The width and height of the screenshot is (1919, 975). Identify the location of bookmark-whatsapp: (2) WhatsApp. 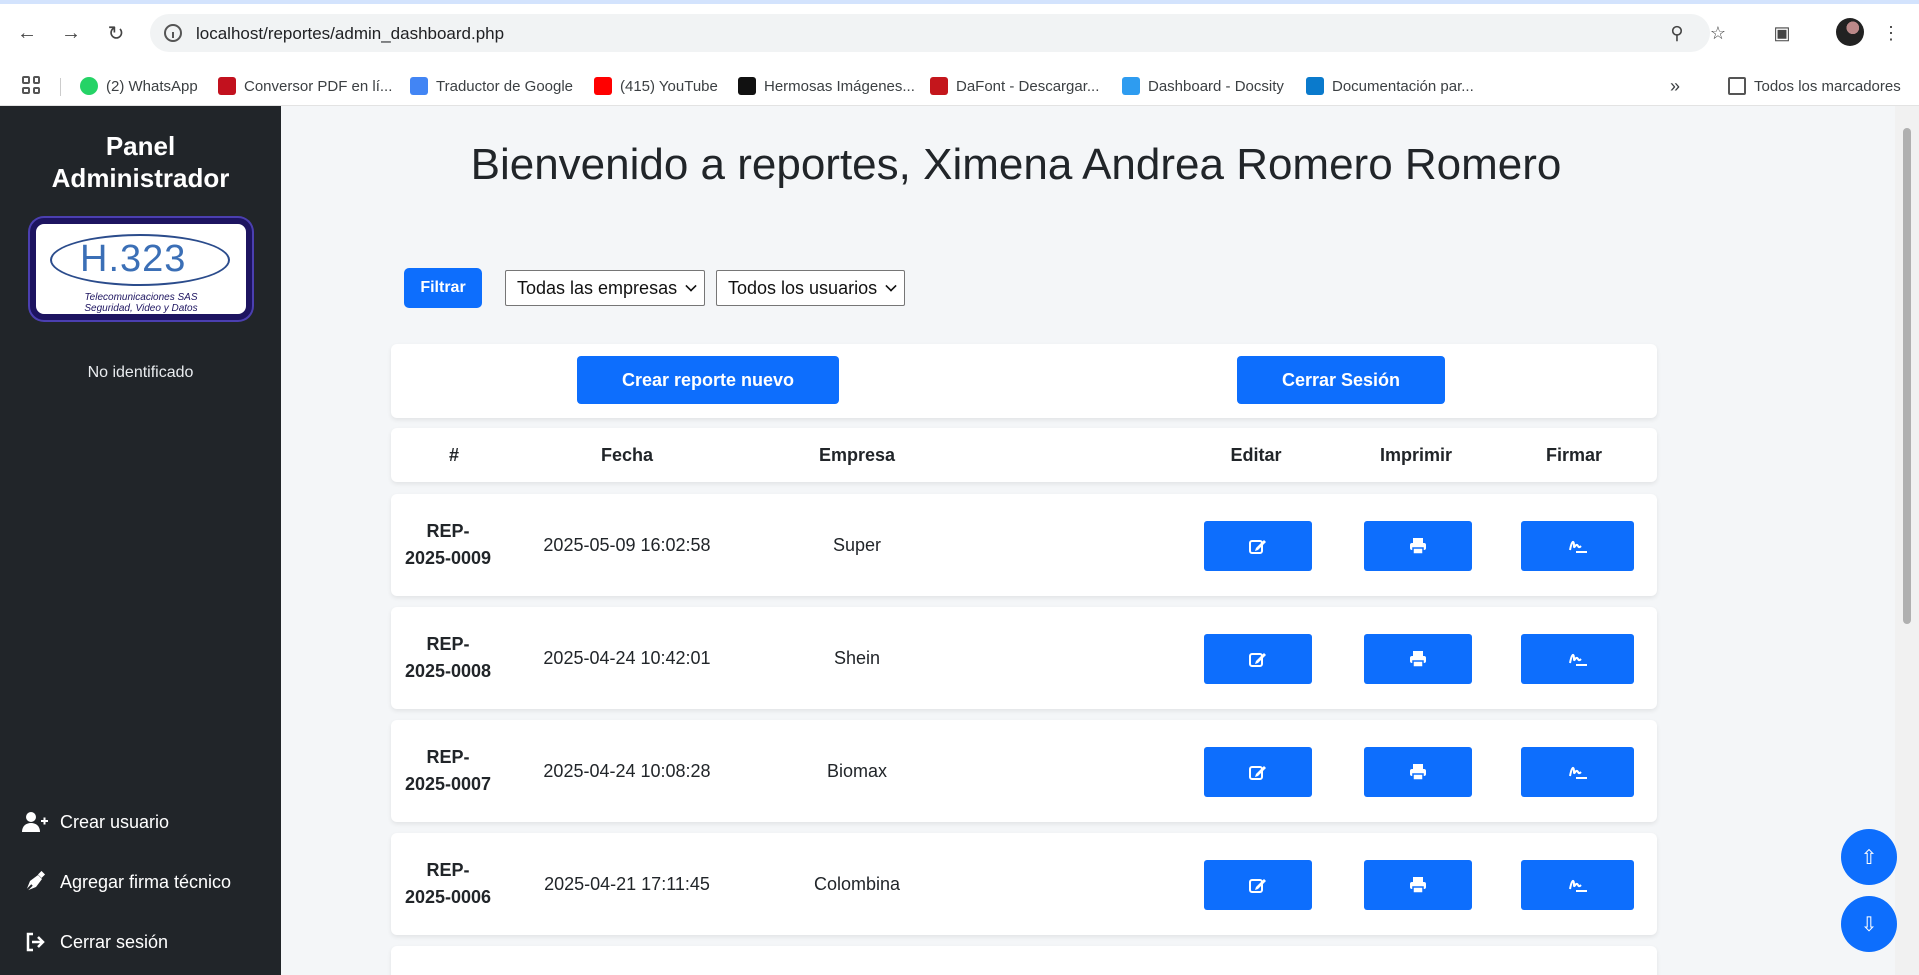
(139, 86).